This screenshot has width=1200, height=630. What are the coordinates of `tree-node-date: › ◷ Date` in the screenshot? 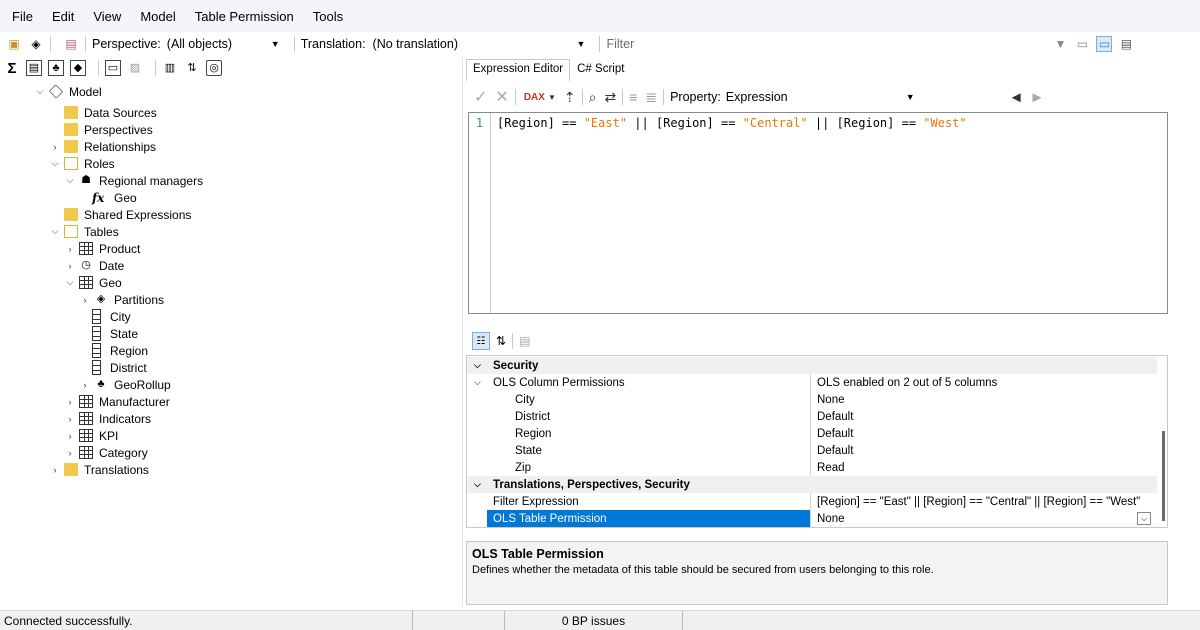 It's located at (94, 265).